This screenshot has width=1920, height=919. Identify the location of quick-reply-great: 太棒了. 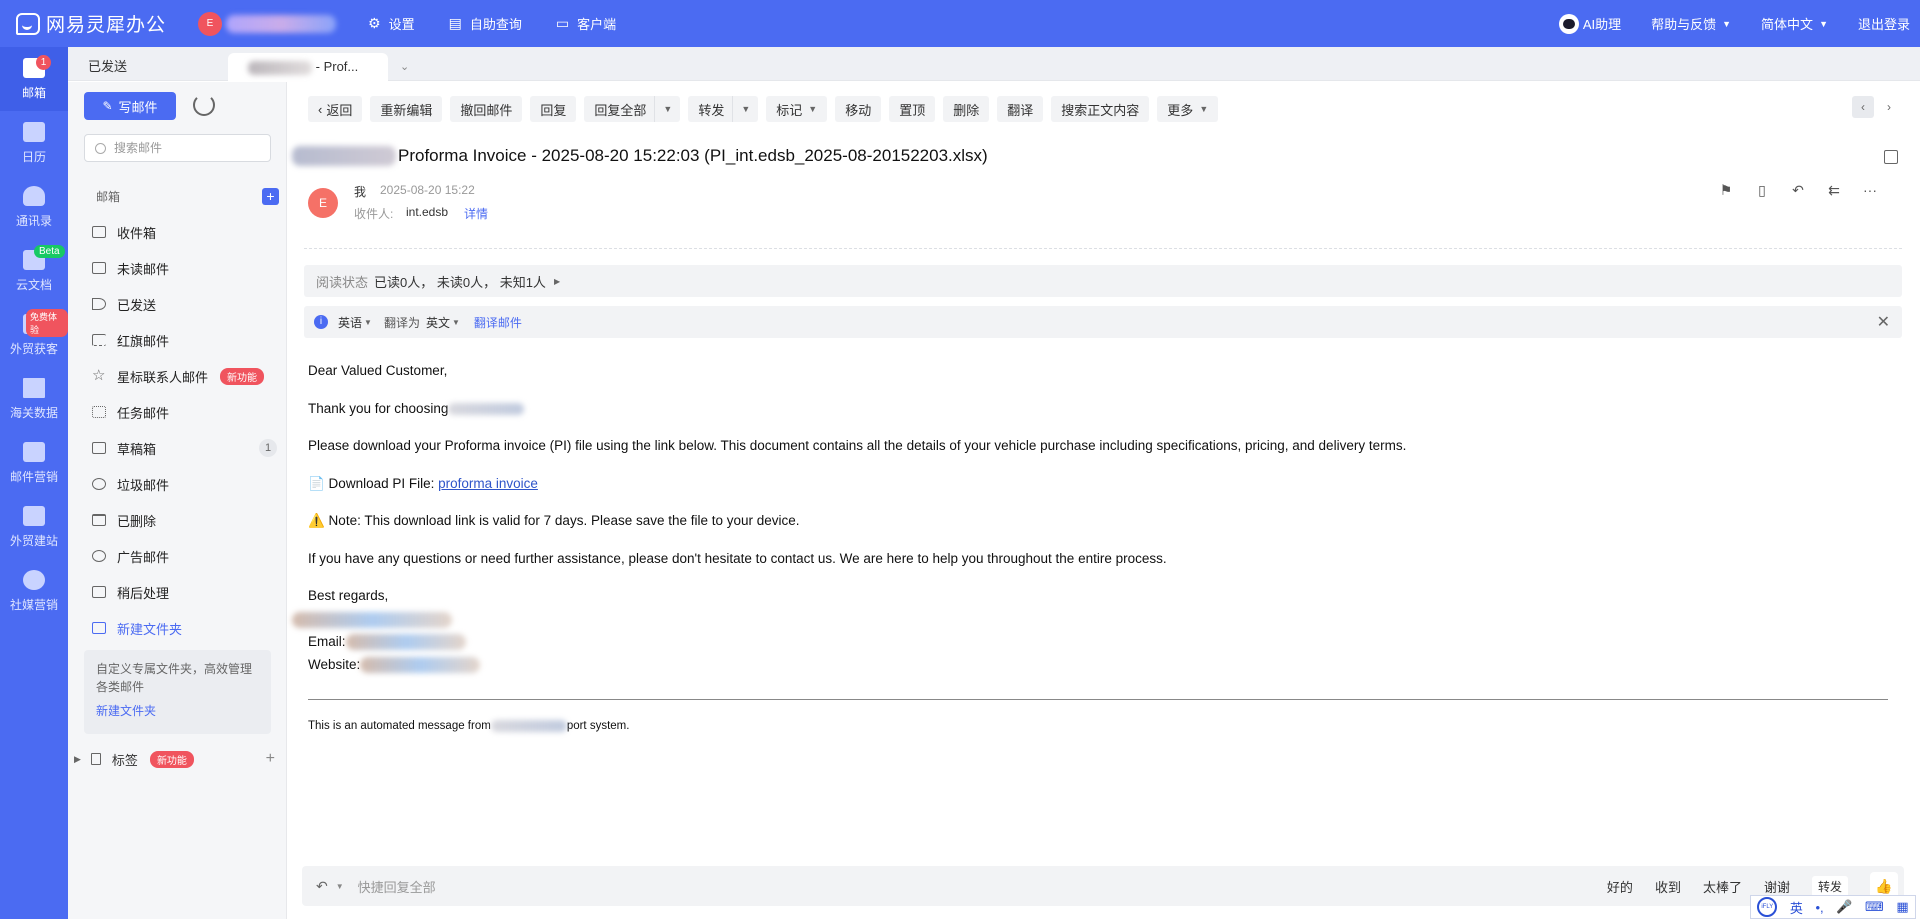
(1722, 886).